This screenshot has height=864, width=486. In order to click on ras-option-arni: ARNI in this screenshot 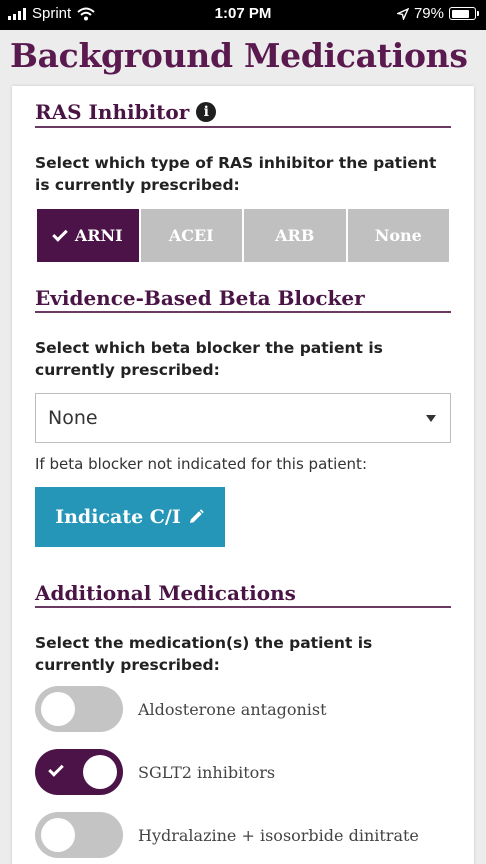, I will do `click(88, 235)`.